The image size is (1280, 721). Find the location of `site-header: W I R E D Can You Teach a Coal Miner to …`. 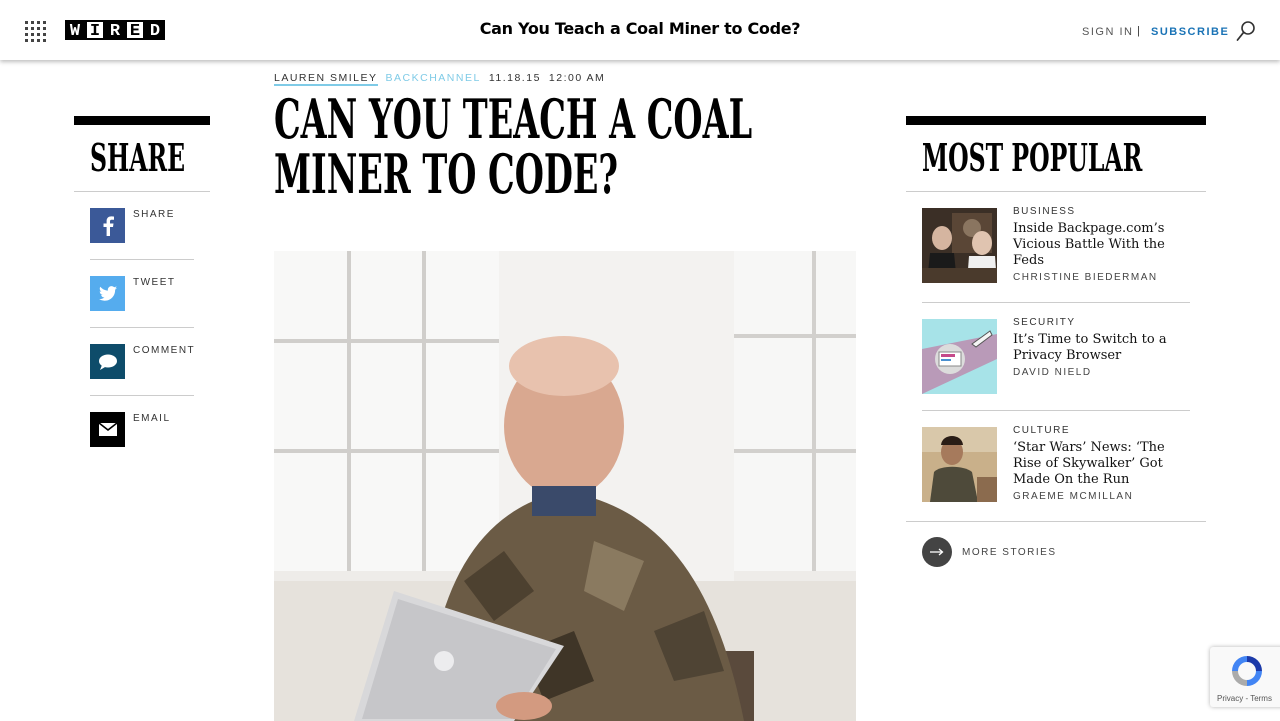

site-header: W I R E D Can You Teach a Coal Miner to … is located at coordinates (640, 30).